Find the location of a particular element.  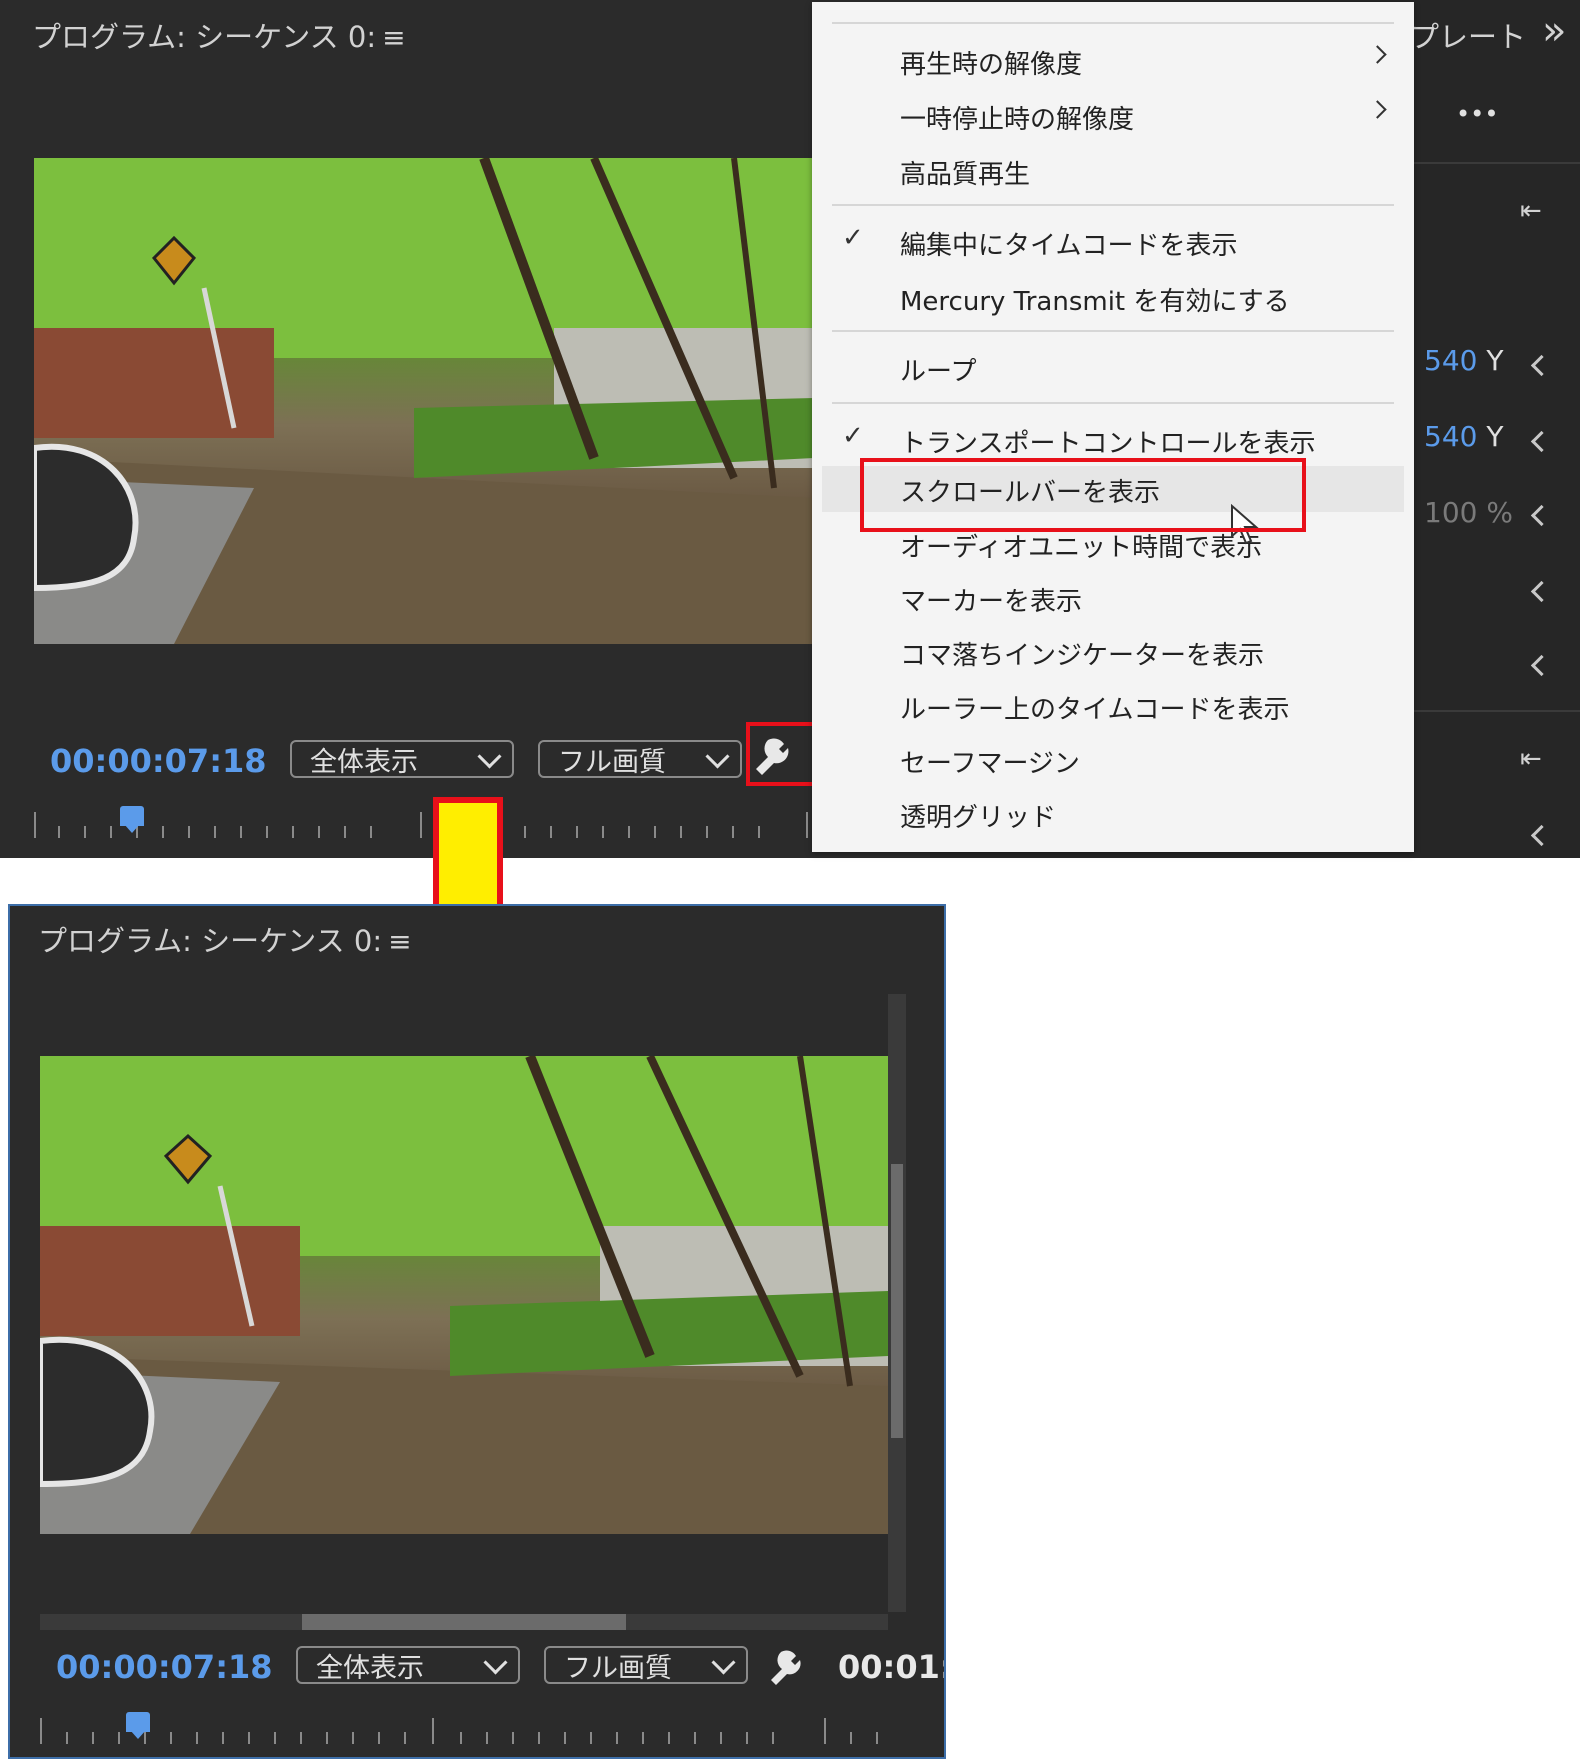

menu-item-label: コマ落ちインジケーターを表示 is located at coordinates (1082, 656).